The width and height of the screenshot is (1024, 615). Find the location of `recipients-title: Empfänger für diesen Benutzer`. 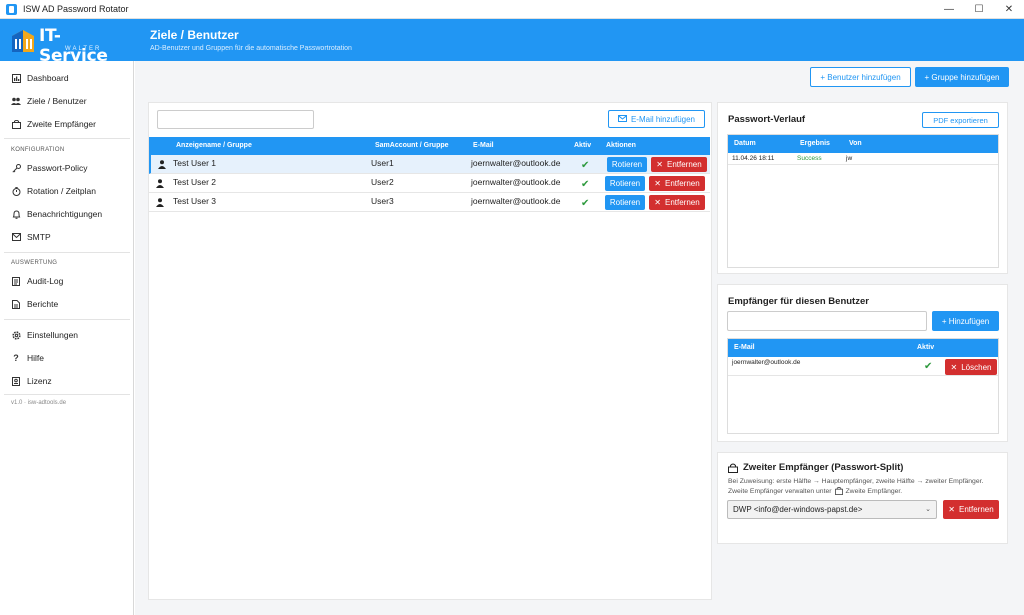

recipients-title: Empfänger für diesen Benutzer is located at coordinates (798, 301).